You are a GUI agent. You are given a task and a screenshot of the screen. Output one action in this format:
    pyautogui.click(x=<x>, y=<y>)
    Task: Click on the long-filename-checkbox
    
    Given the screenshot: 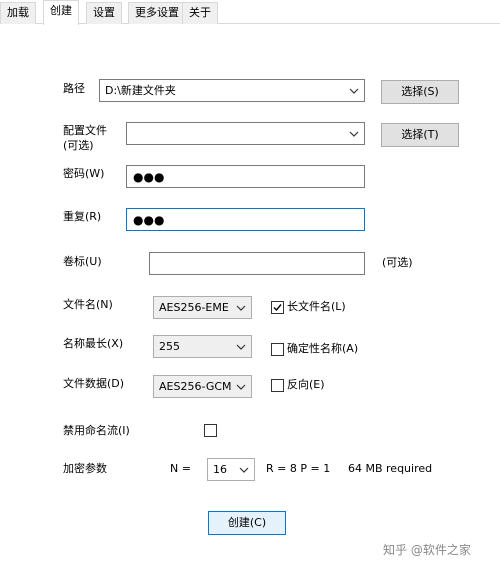 What is the action you would take?
    pyautogui.click(x=277, y=307)
    